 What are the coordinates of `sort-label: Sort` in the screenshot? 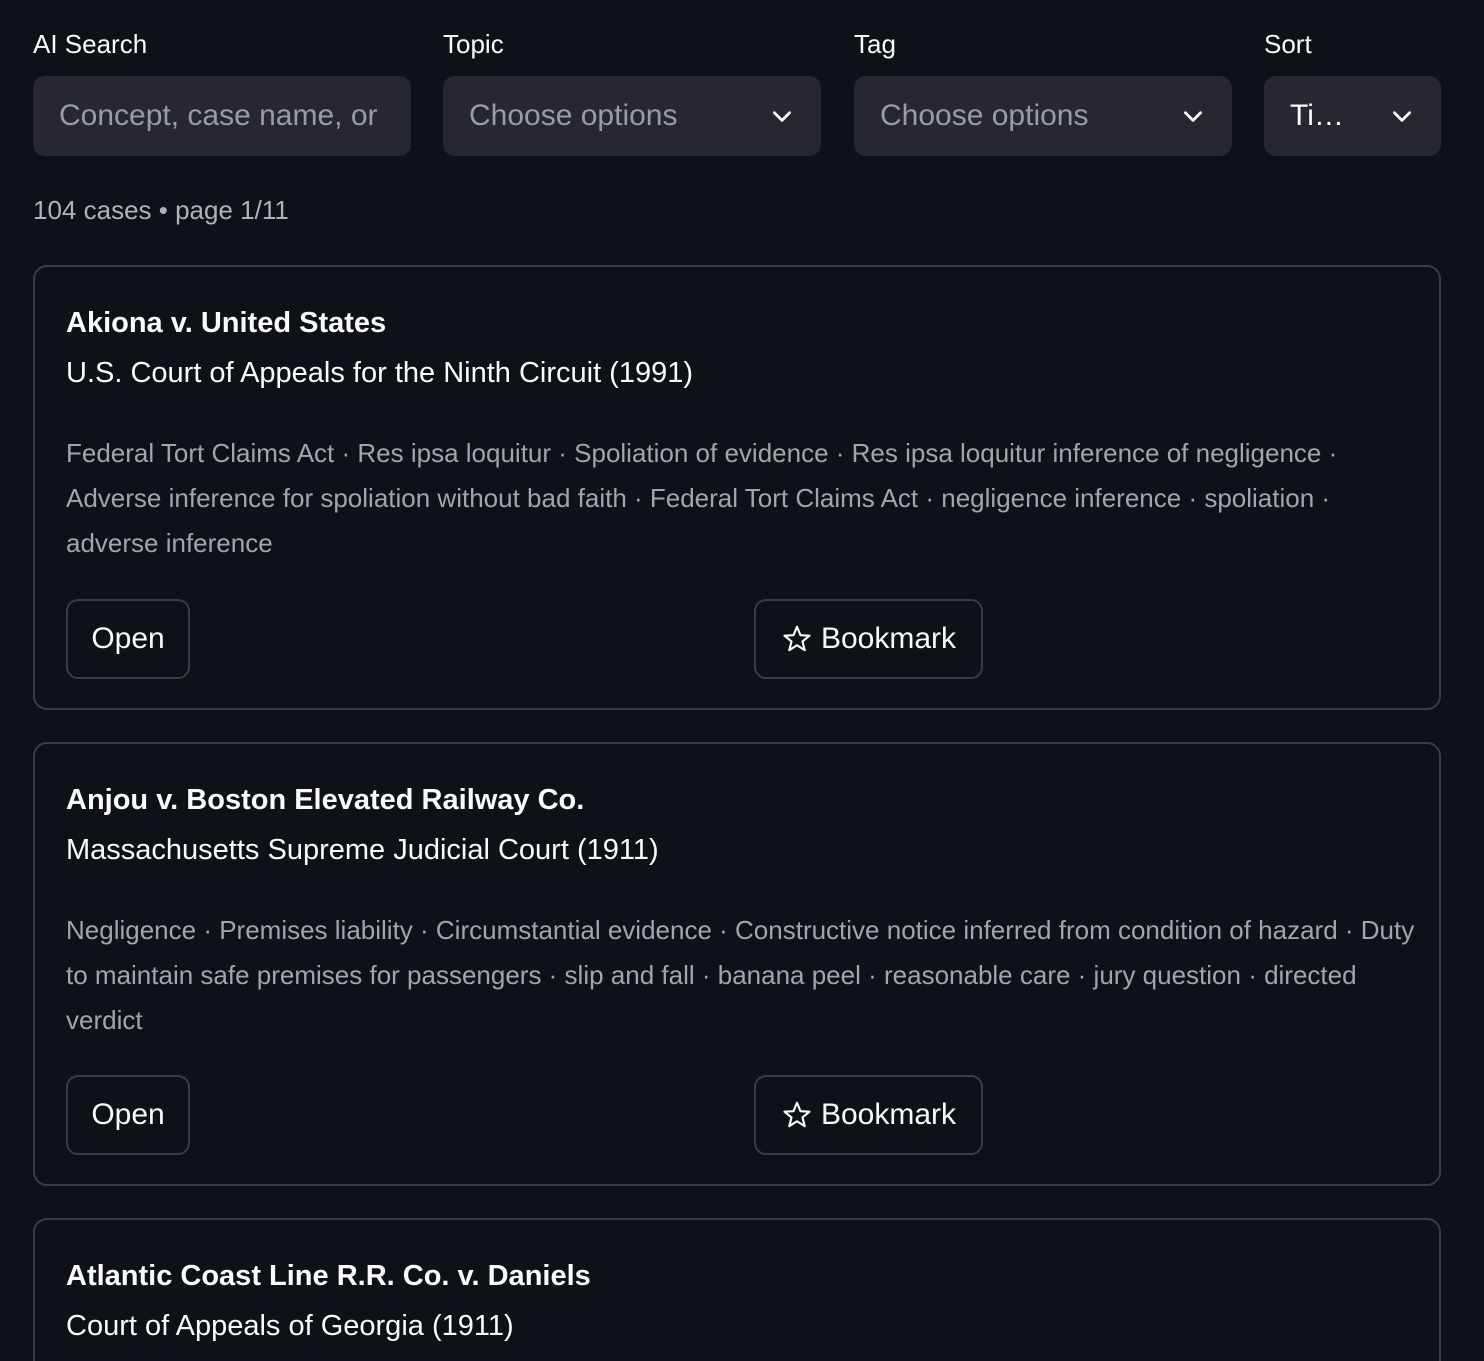 It's located at (1288, 44).